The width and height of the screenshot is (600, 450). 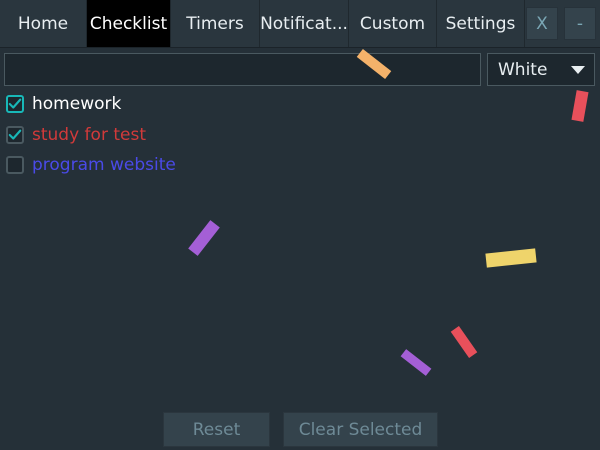 What do you see at coordinates (242, 69) in the screenshot?
I see `checklist-entry-input` at bounding box center [242, 69].